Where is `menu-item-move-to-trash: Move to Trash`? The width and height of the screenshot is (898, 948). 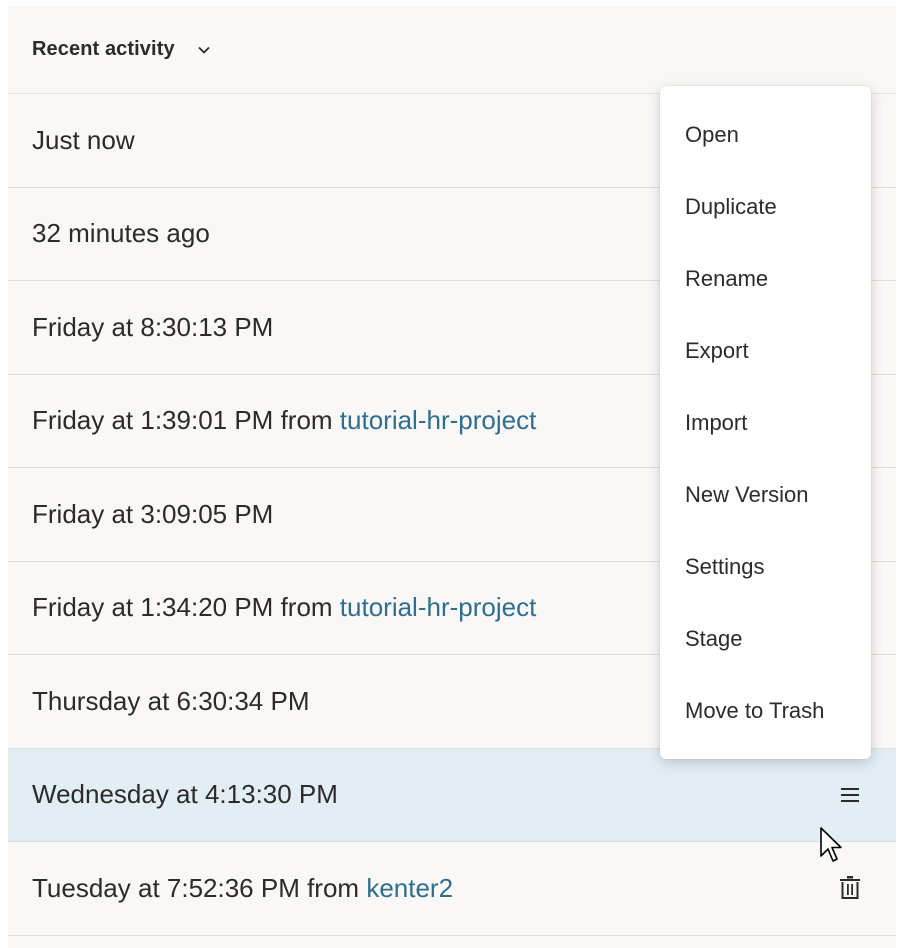 menu-item-move-to-trash: Move to Trash is located at coordinates (765, 711).